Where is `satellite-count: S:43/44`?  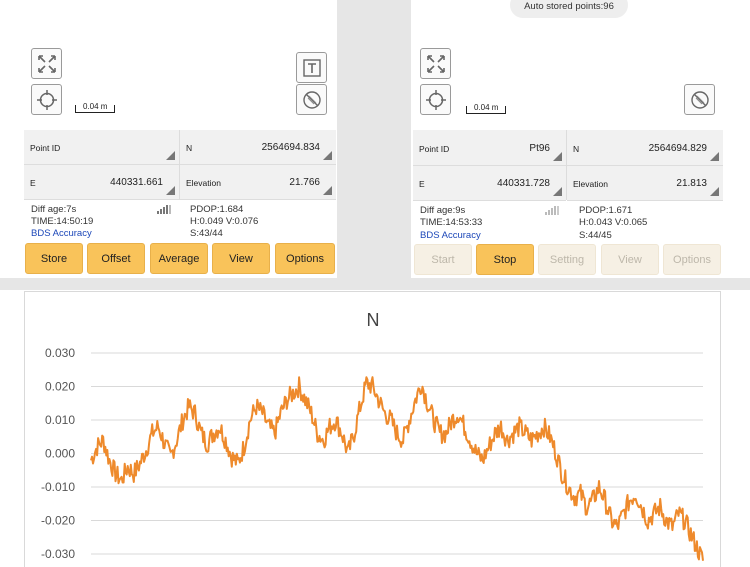 satellite-count: S:43/44 is located at coordinates (206, 233).